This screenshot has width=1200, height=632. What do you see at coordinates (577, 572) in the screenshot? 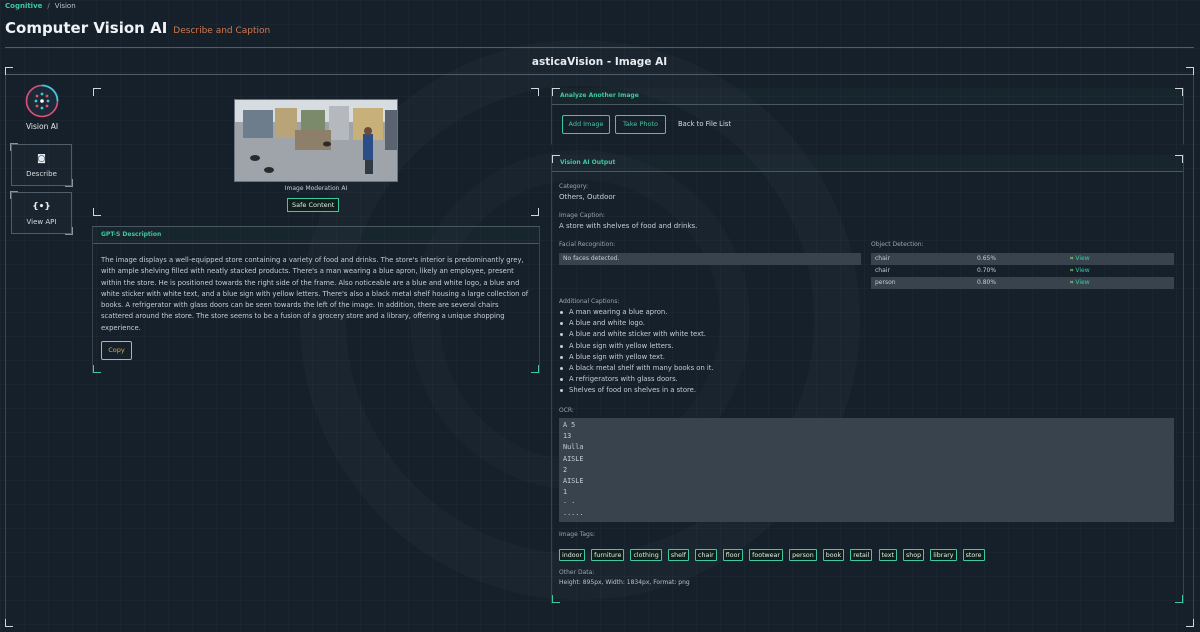
I see `other-data-label: Other Data:` at bounding box center [577, 572].